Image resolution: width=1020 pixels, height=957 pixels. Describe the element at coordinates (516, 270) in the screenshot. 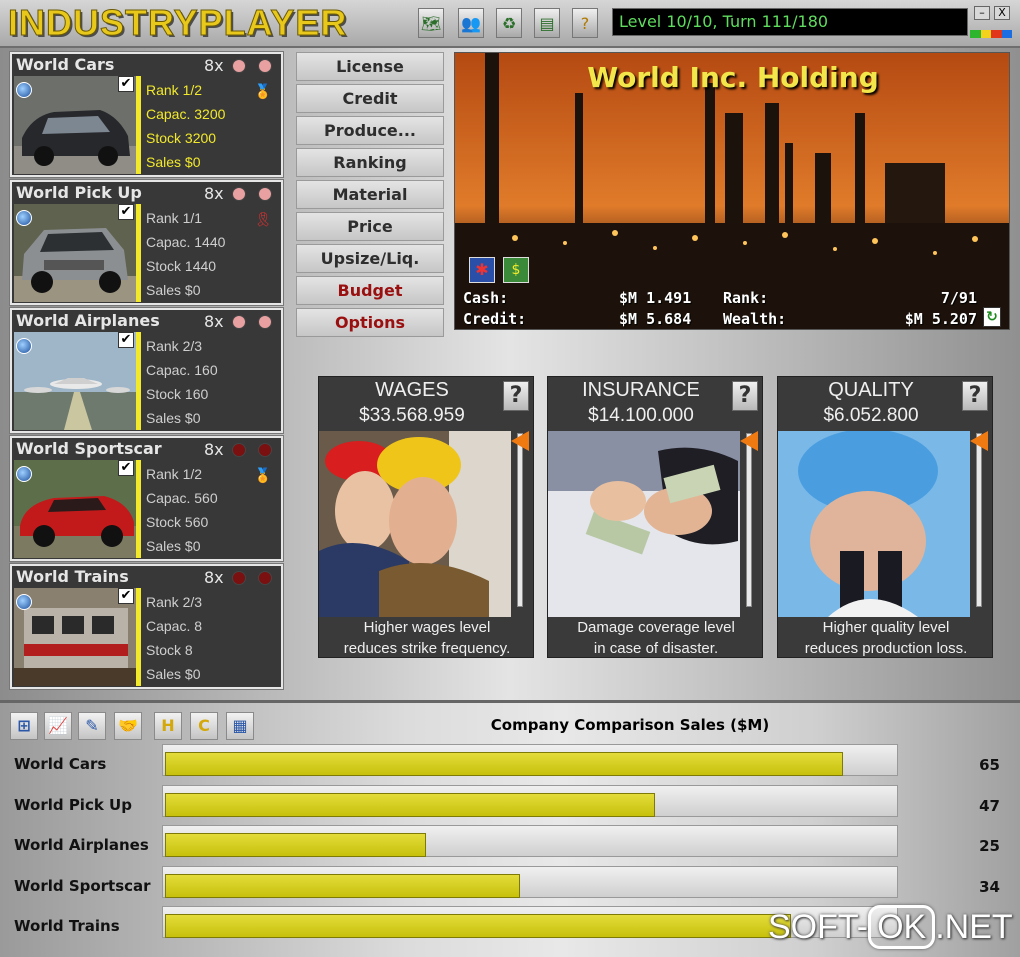

I see `money-icon: $` at that location.